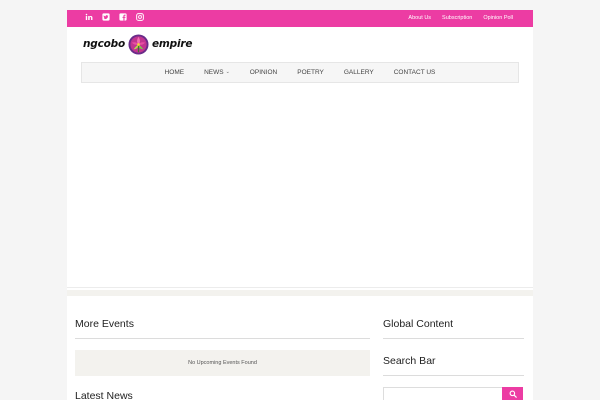 This screenshot has height=400, width=600. Describe the element at coordinates (227, 72) in the screenshot. I see `chevron-down-icon: ⌄` at that location.